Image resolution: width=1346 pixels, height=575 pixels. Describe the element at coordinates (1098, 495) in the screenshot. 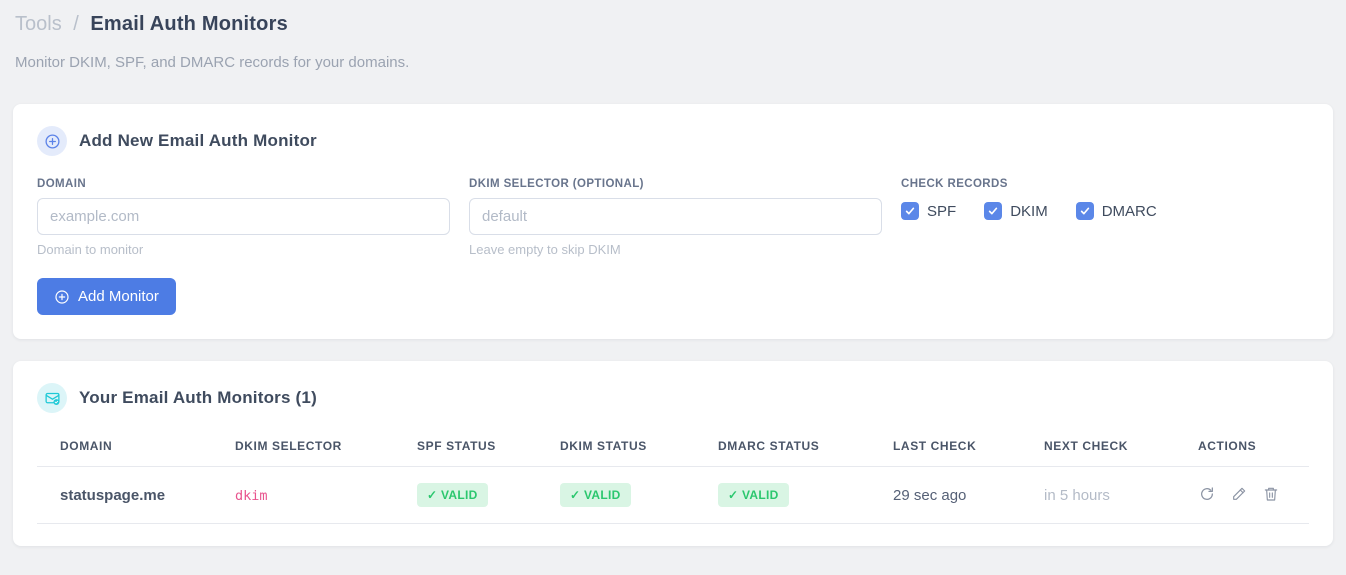

I see `monitor-next-check: in 5 hours` at that location.